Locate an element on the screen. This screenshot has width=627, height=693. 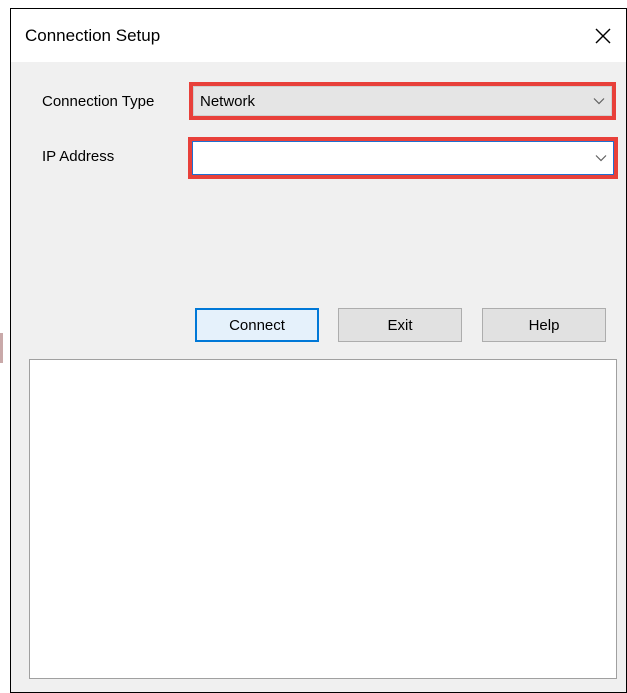
close-button is located at coordinates (603, 35).